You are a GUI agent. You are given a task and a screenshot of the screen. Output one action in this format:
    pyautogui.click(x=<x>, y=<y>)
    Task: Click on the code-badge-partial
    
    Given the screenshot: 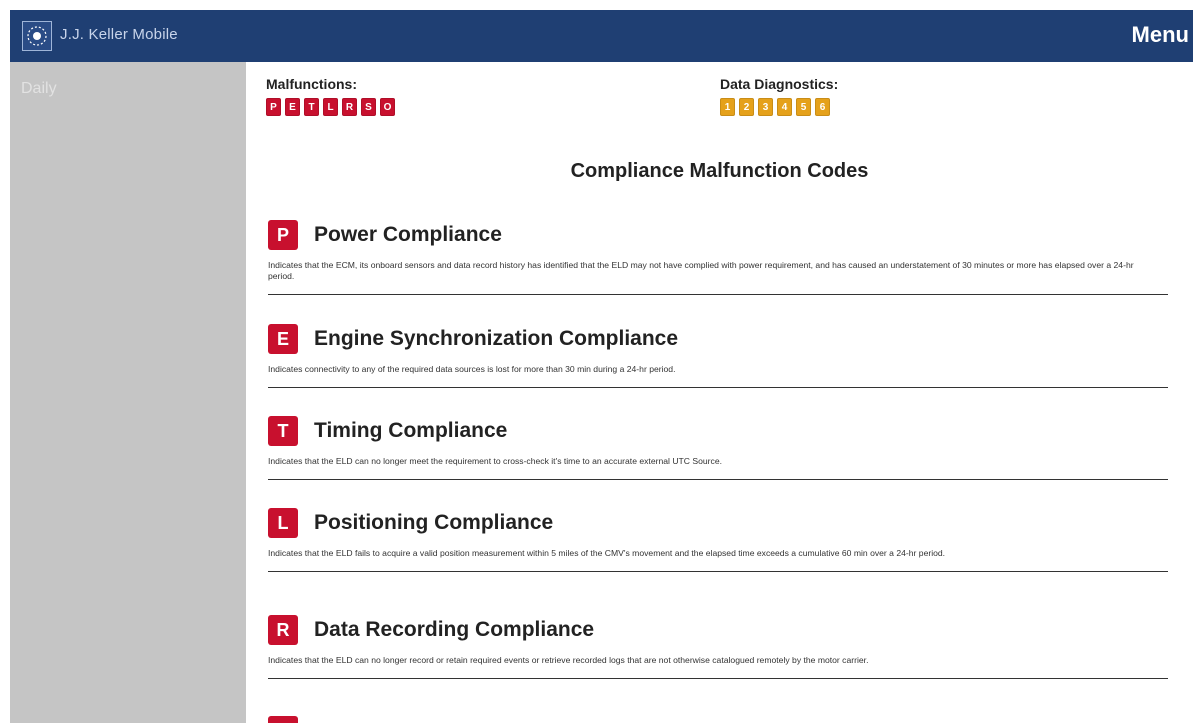 What is the action you would take?
    pyautogui.click(x=283, y=719)
    